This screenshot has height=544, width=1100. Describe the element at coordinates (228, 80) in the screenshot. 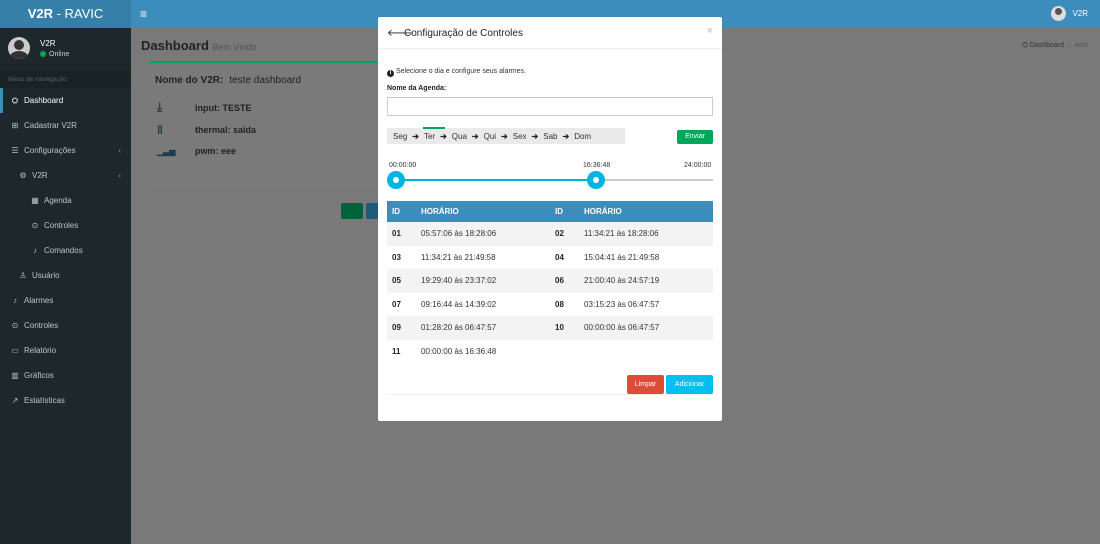

I see `dashboard-name: Nome do V2R: teste dashboard` at that location.